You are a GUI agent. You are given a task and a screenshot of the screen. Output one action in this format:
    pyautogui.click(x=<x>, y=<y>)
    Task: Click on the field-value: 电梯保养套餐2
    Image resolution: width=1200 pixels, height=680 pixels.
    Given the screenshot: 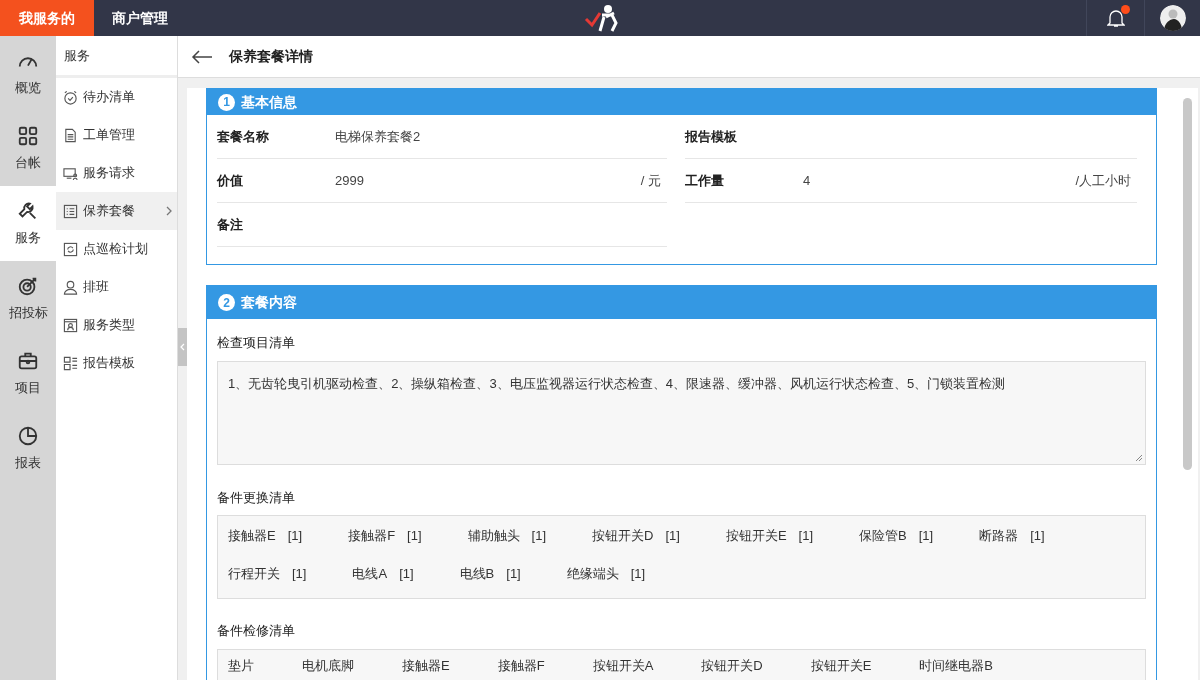 What is the action you would take?
    pyautogui.click(x=378, y=136)
    